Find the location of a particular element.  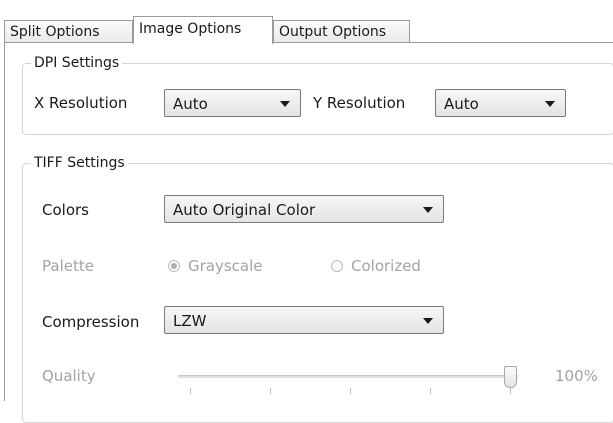

radio-selected-dot is located at coordinates (174, 266).